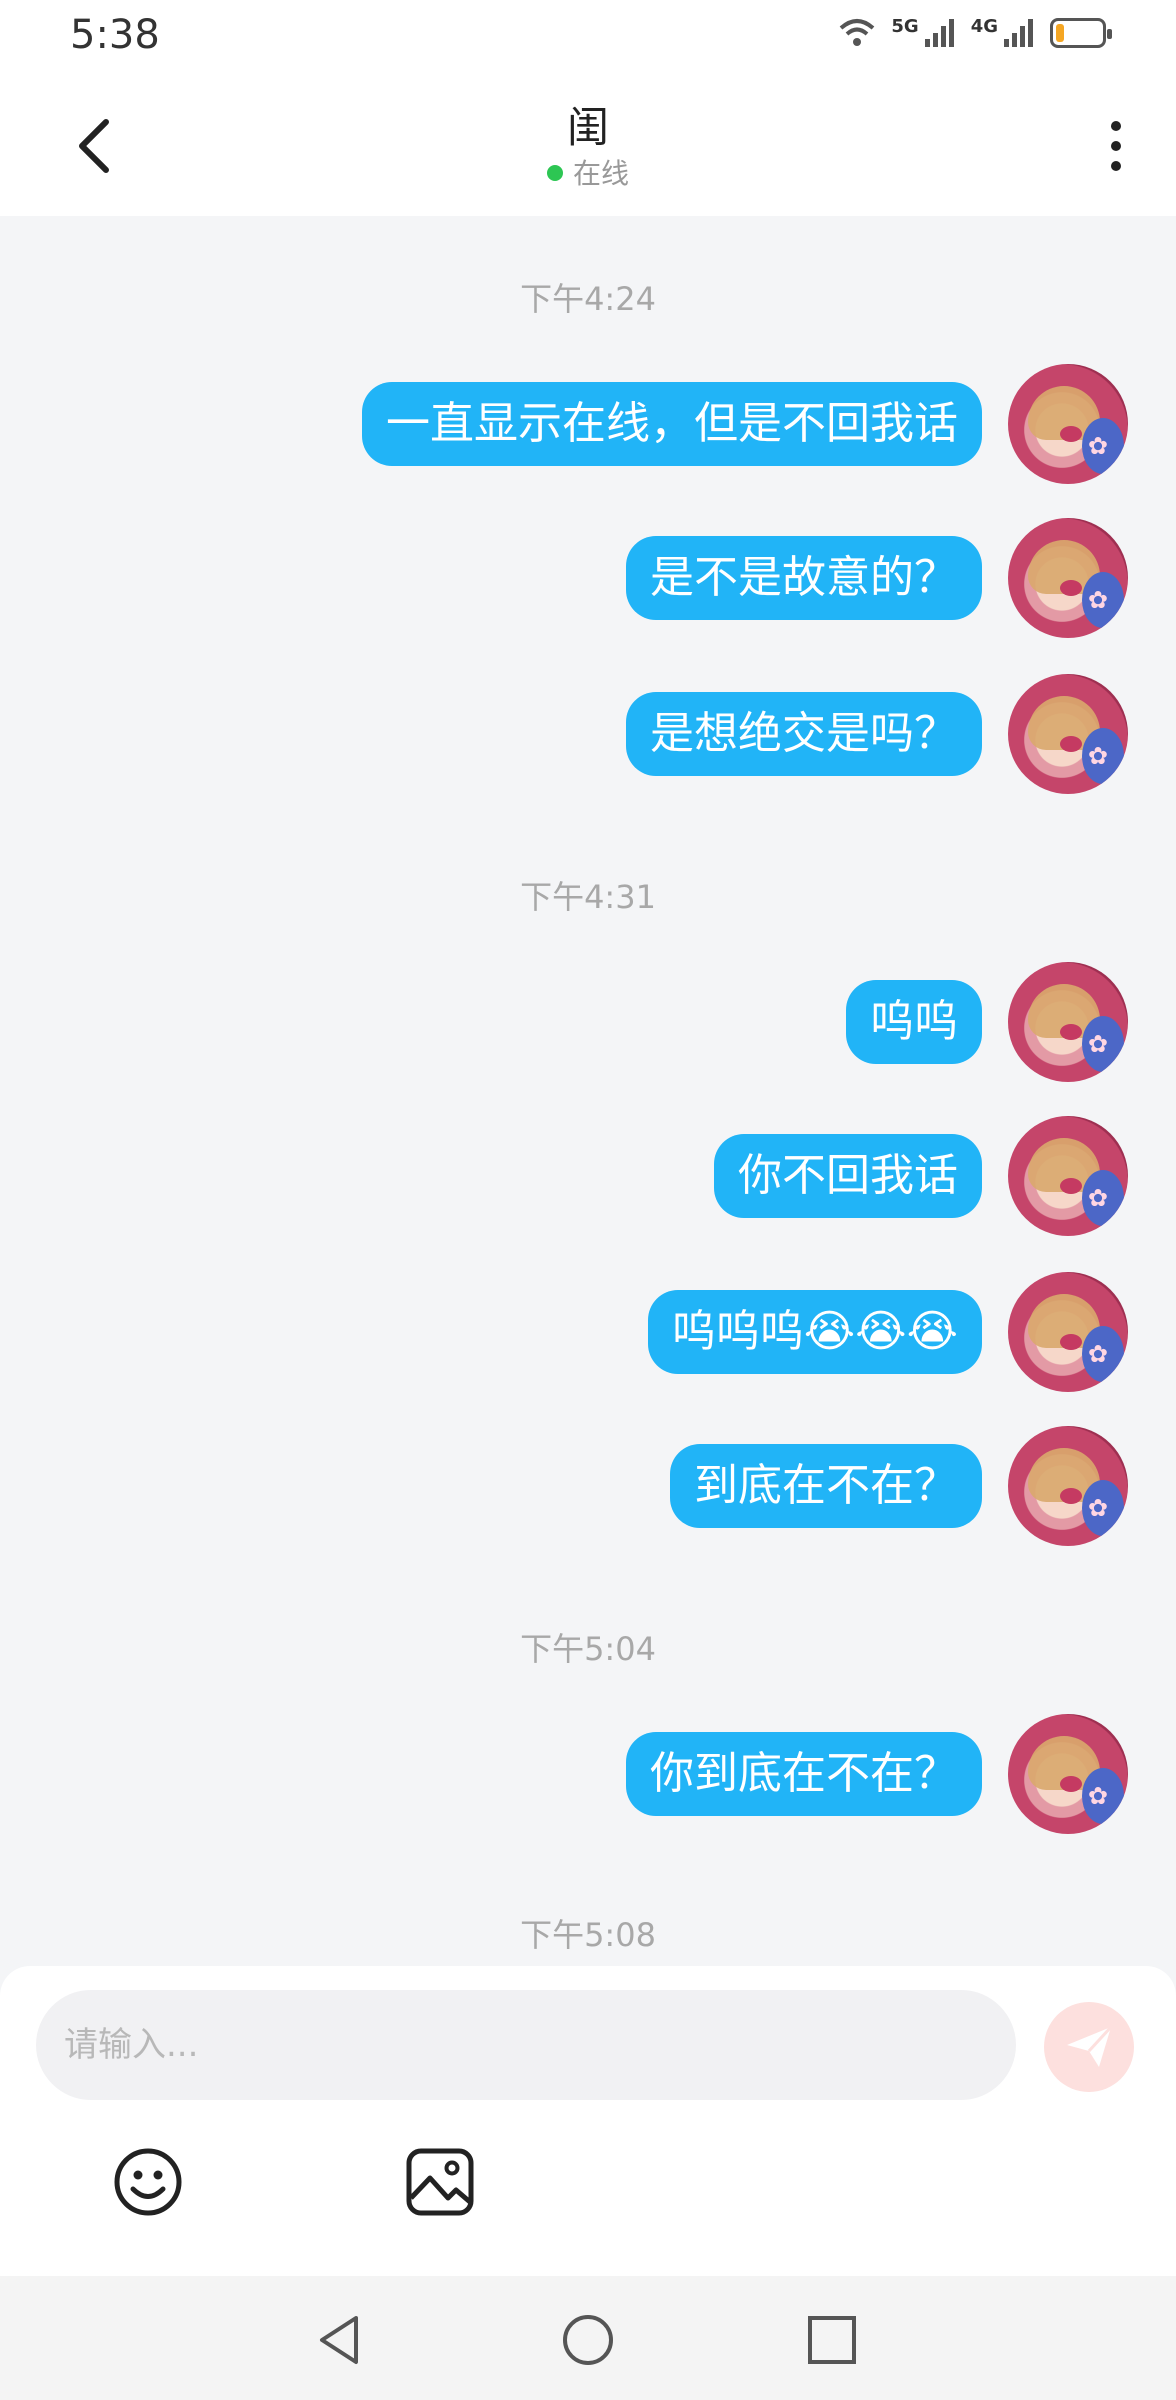  I want to click on network-type-label-2: 4G, so click(984, 26).